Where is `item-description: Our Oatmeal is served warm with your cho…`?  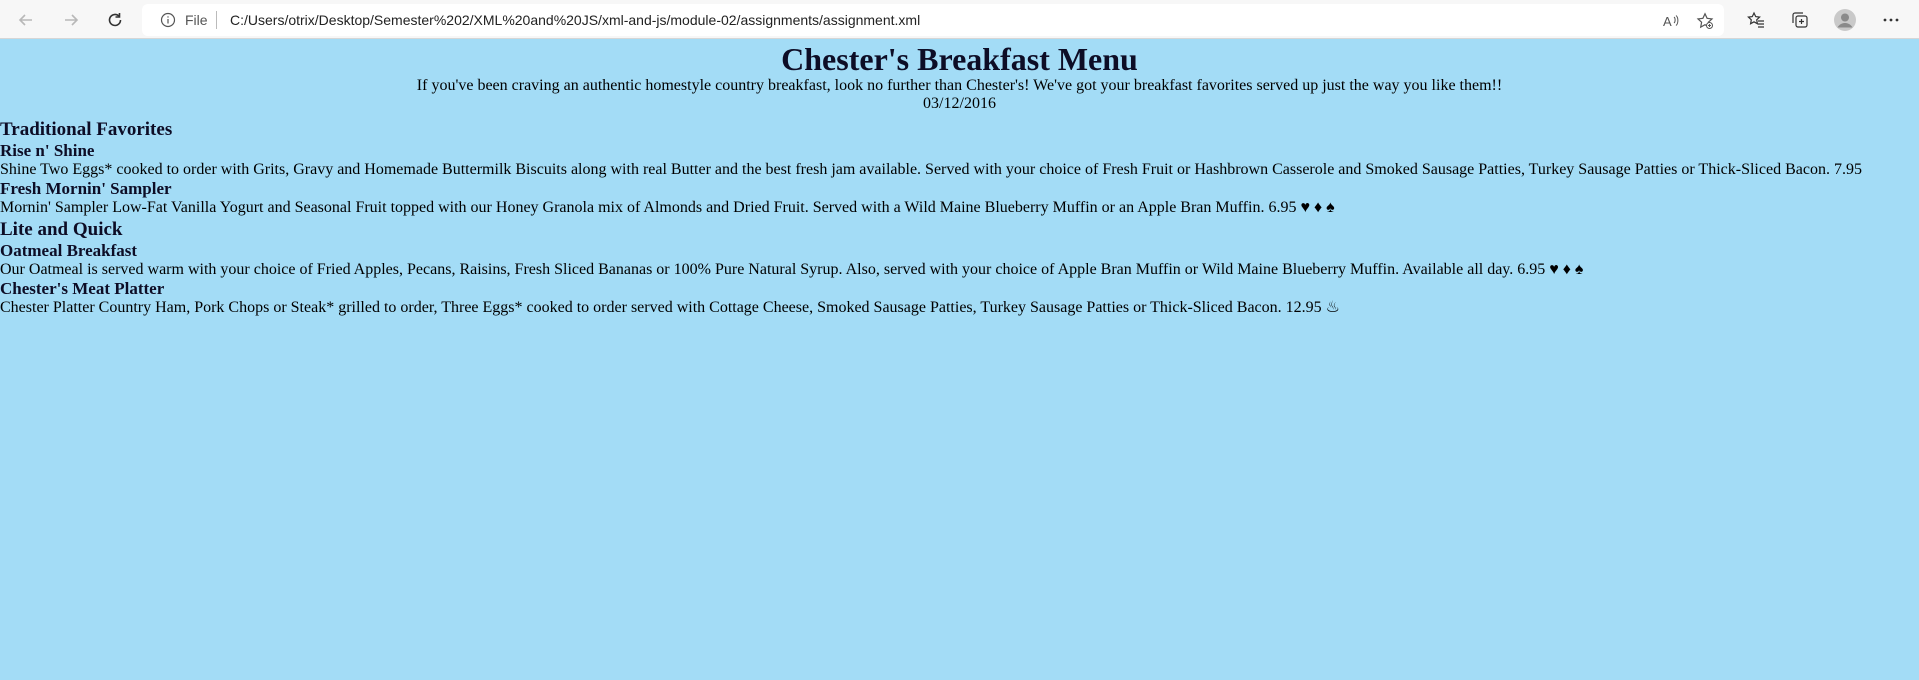
item-description: Our Oatmeal is served warm with your cho… is located at coordinates (792, 269).